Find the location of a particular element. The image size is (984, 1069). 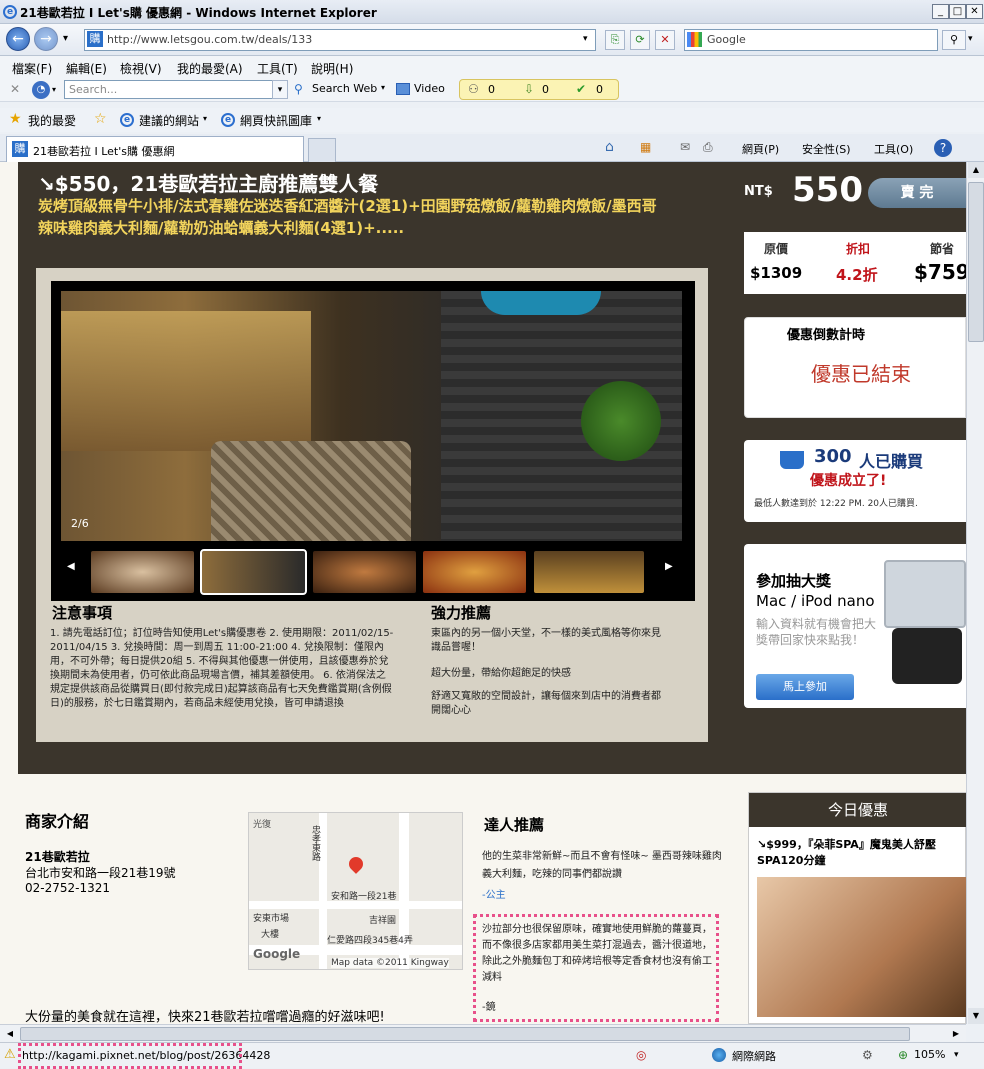

close-toolbar-icon: ✕ is located at coordinates (15, 89).